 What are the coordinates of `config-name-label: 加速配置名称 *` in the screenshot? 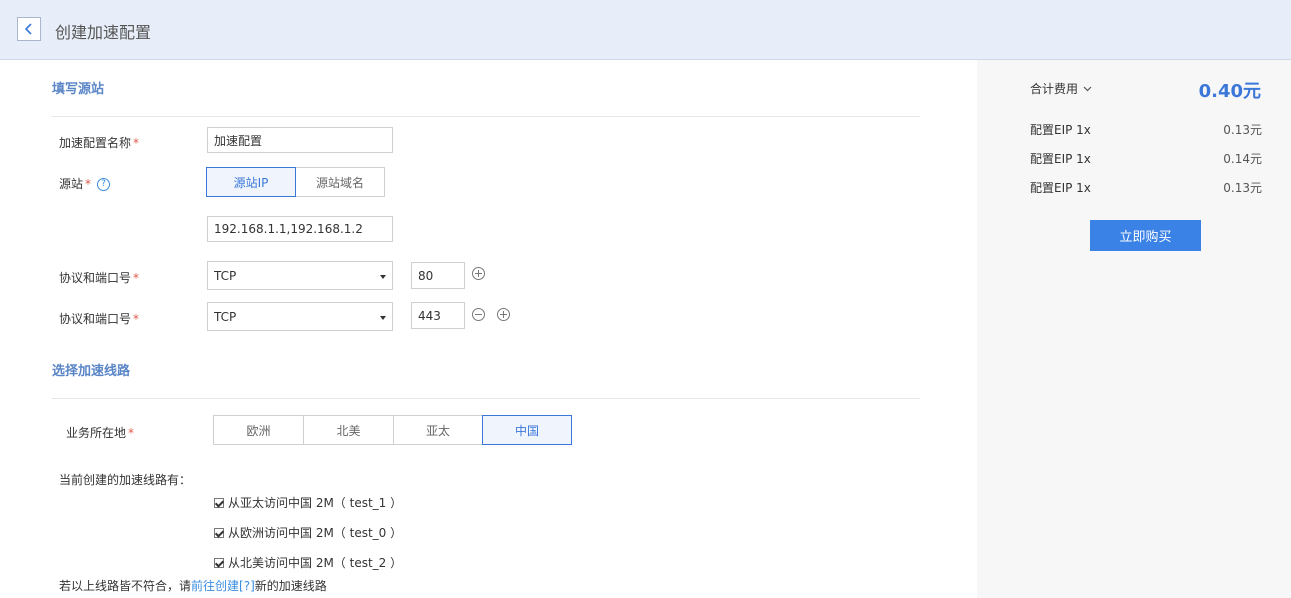 It's located at (99, 143).